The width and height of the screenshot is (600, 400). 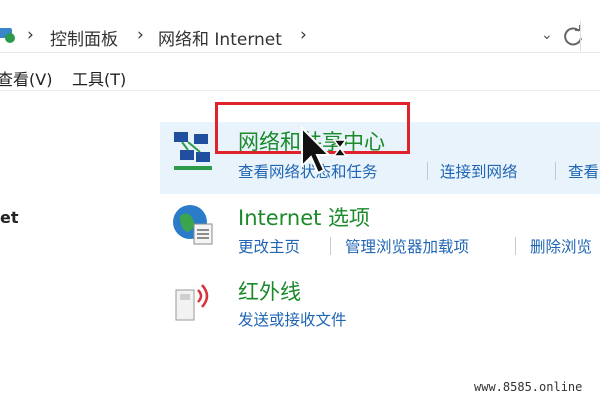 What do you see at coordinates (7, 35) in the screenshot?
I see `control-panel-icon` at bounding box center [7, 35].